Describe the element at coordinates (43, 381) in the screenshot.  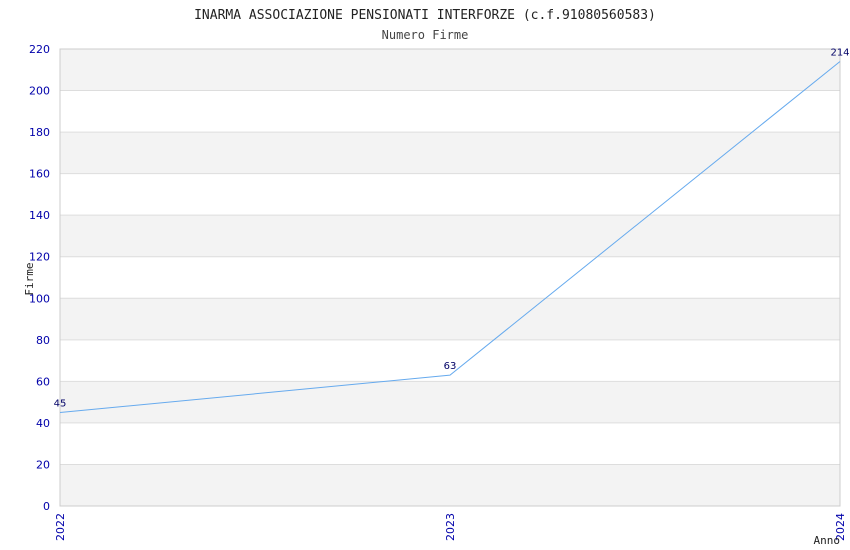
I see `y-tick-label: 60` at that location.